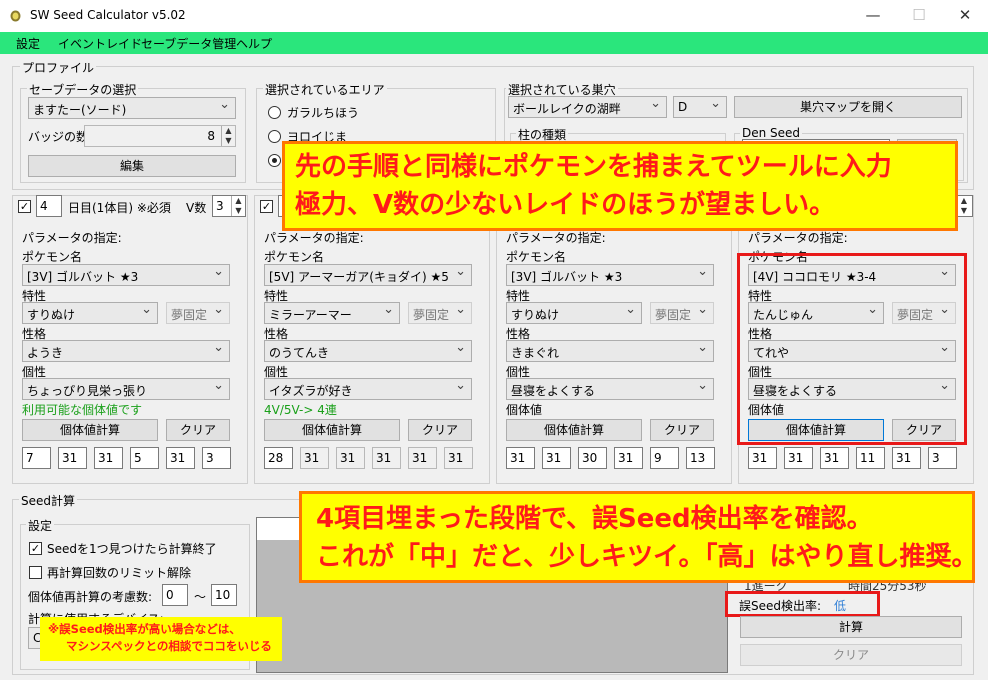 The image size is (988, 680). What do you see at coordinates (323, 113) in the screenshot?
I see `area-label-galar: ガラルちほう` at bounding box center [323, 113].